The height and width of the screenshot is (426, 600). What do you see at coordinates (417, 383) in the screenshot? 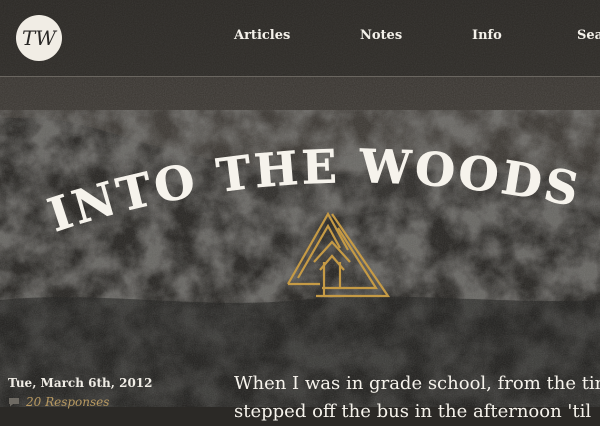
I see `post-body-line: When I was in grade school, from the tim` at bounding box center [417, 383].